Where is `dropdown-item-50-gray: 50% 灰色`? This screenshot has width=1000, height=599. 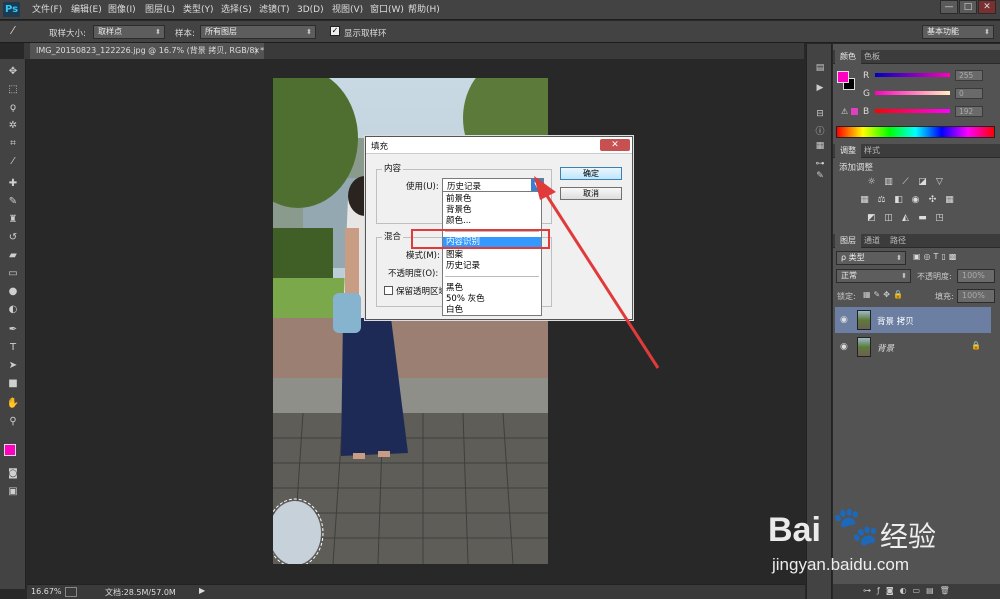 dropdown-item-50-gray: 50% 灰色 is located at coordinates (465, 299).